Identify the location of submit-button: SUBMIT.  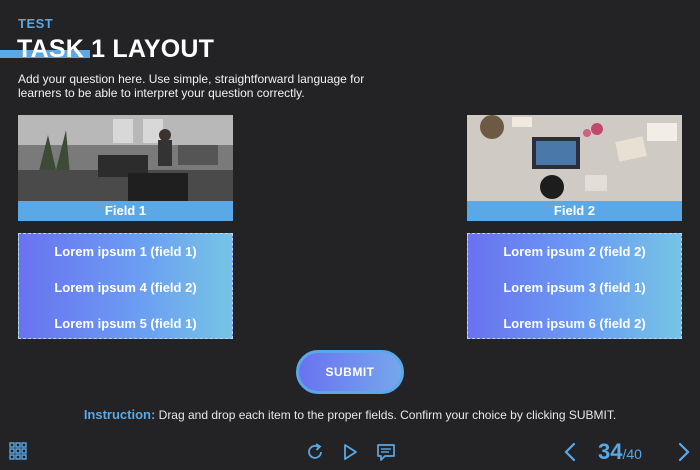
(350, 372).